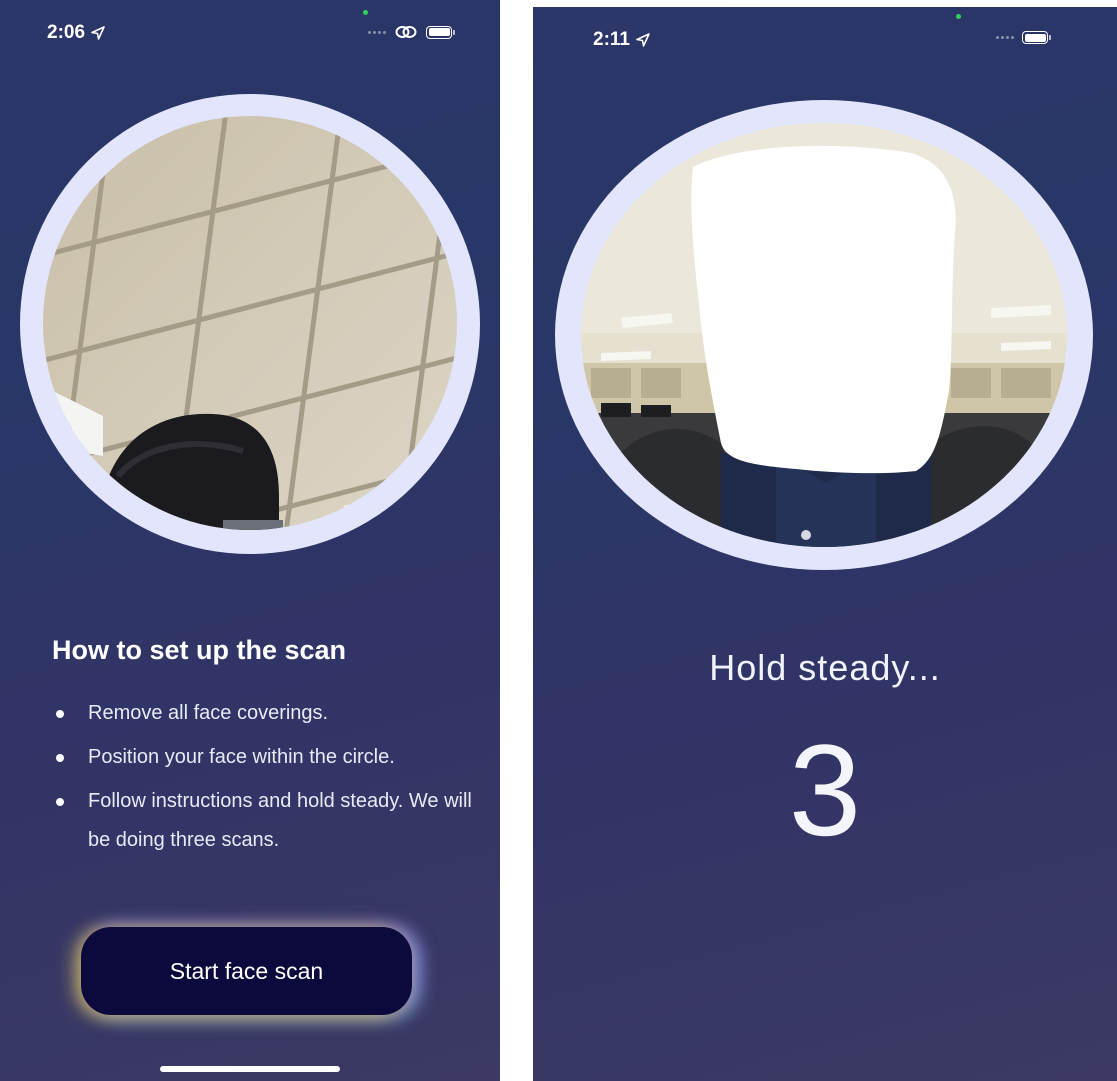 This screenshot has height=1081, width=1117. I want to click on start-face-scan-button: Start face scan, so click(246, 971).